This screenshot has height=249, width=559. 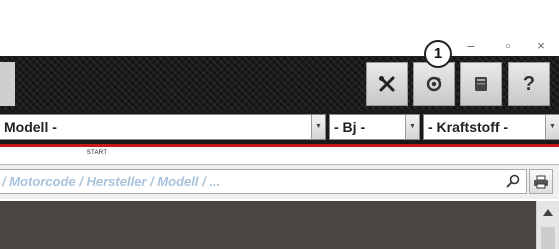 I want to click on tools-button, so click(x=387, y=84).